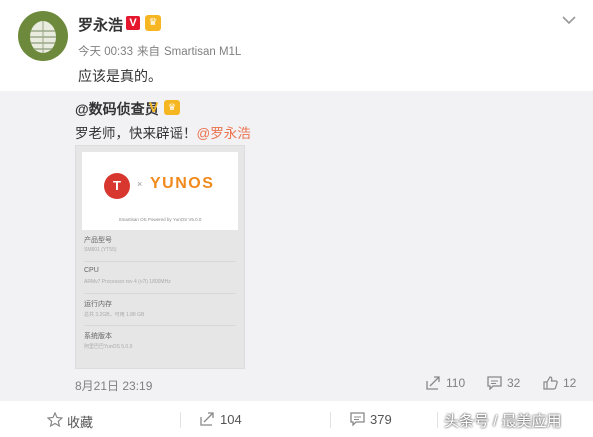 This screenshot has height=437, width=593. I want to click on original-date: 8月21日 23:19, so click(113, 385).